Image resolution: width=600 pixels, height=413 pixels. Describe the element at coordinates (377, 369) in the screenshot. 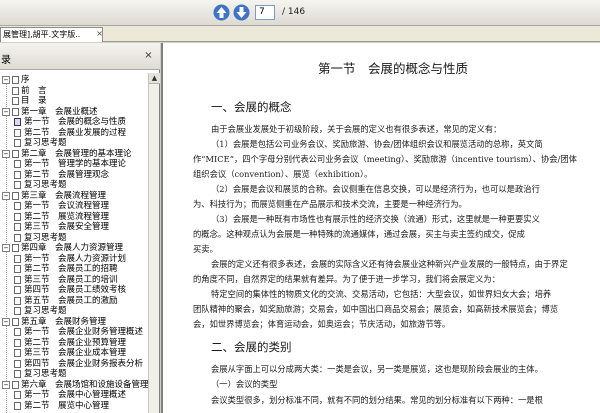

I see `paragraph-line: 会展从字面上可以分成两大类：一类是会议，另一类是展览，这也是现阶段会展业的主体。` at that location.